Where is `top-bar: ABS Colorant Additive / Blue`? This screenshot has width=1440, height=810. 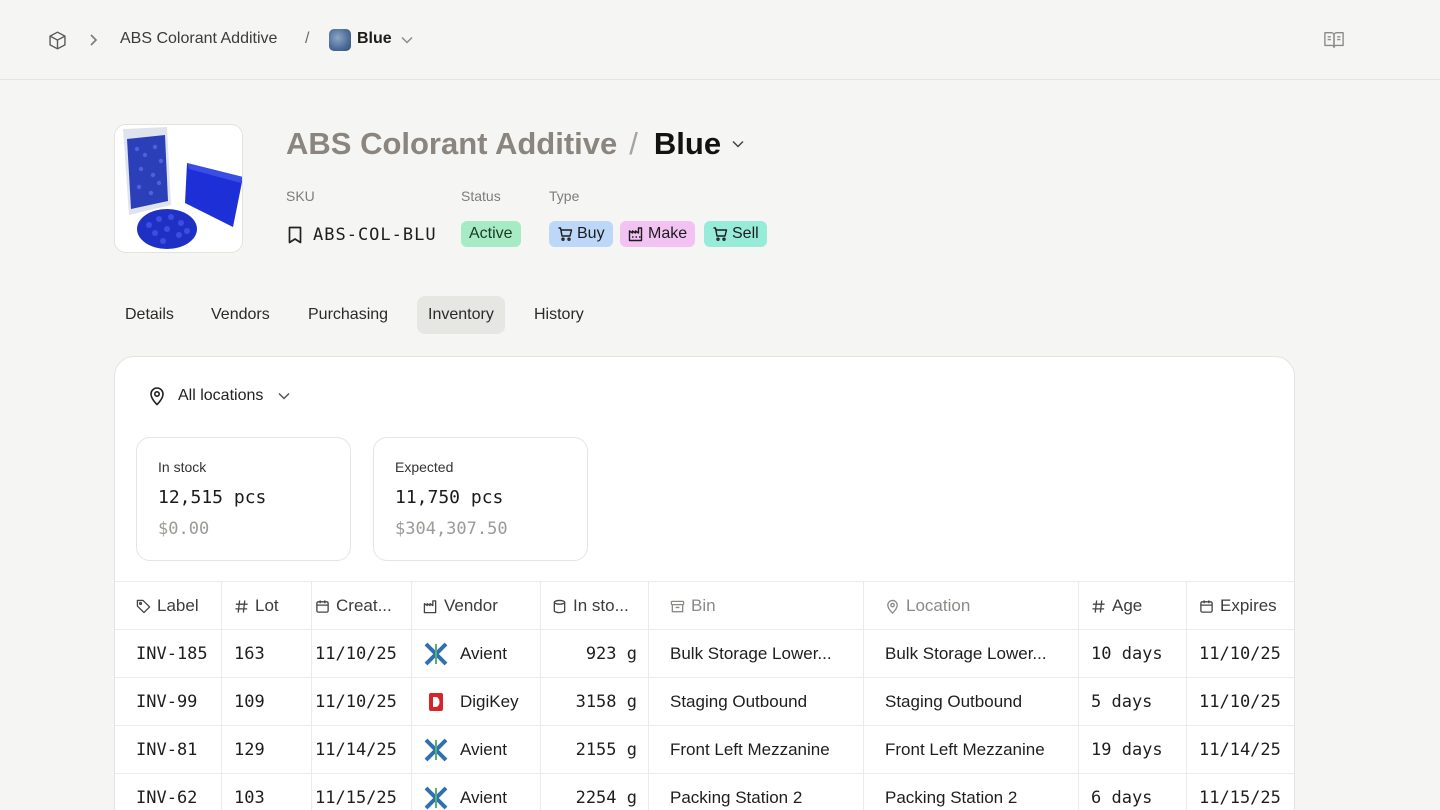 top-bar: ABS Colorant Additive / Blue is located at coordinates (720, 40).